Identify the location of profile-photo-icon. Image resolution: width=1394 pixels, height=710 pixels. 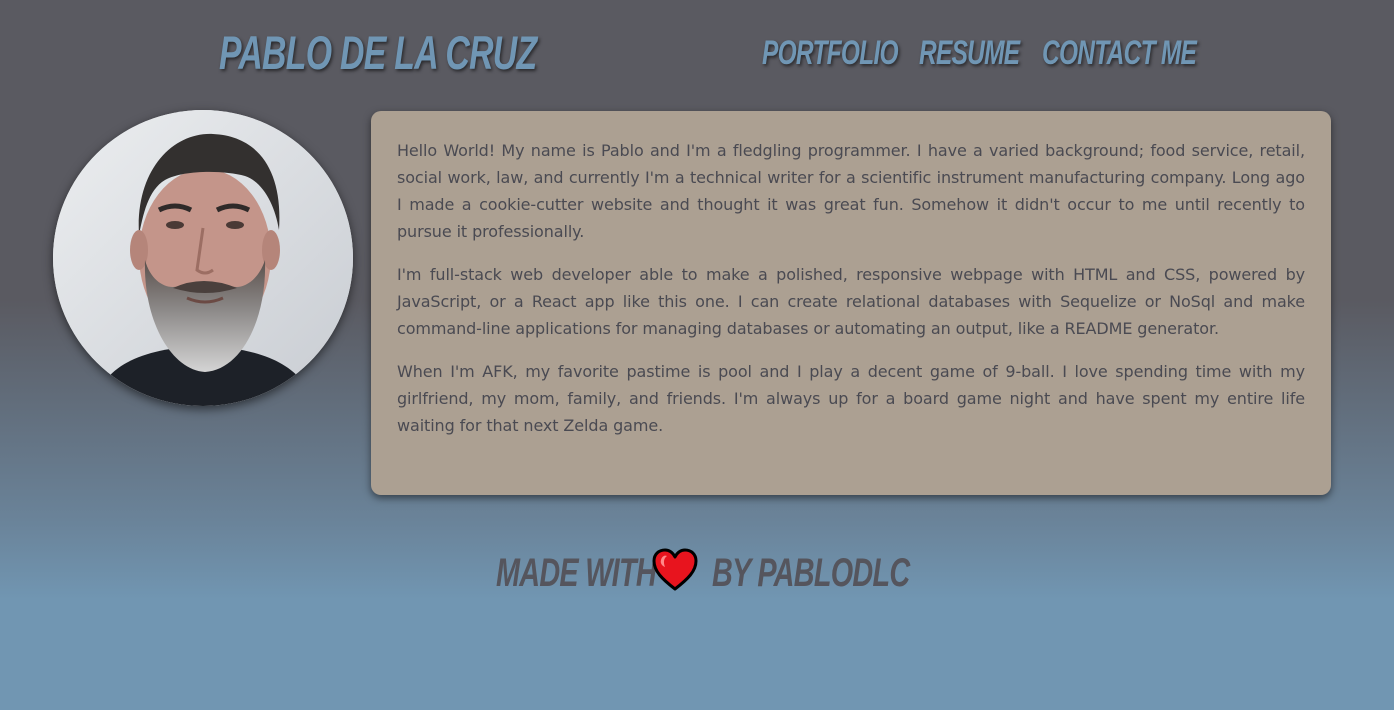
(203, 258).